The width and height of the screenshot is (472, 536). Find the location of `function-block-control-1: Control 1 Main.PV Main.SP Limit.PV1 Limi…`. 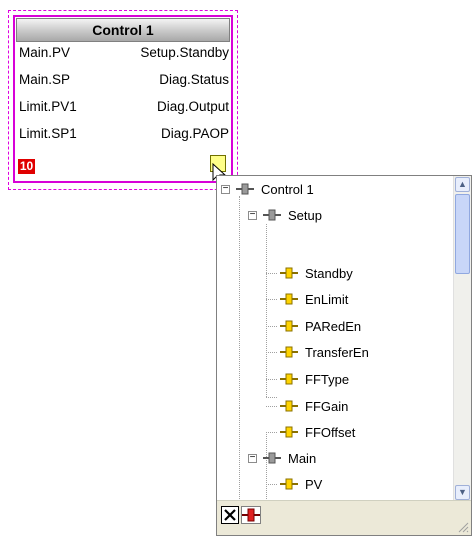

function-block-control-1: Control 1 Main.PV Main.SP Limit.PV1 Limi… is located at coordinates (123, 99).